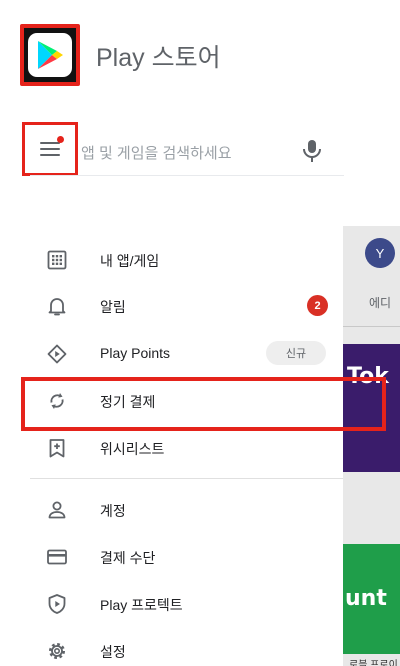  I want to click on drawer-item-payment-methods: 결제 수단, so click(171, 557).